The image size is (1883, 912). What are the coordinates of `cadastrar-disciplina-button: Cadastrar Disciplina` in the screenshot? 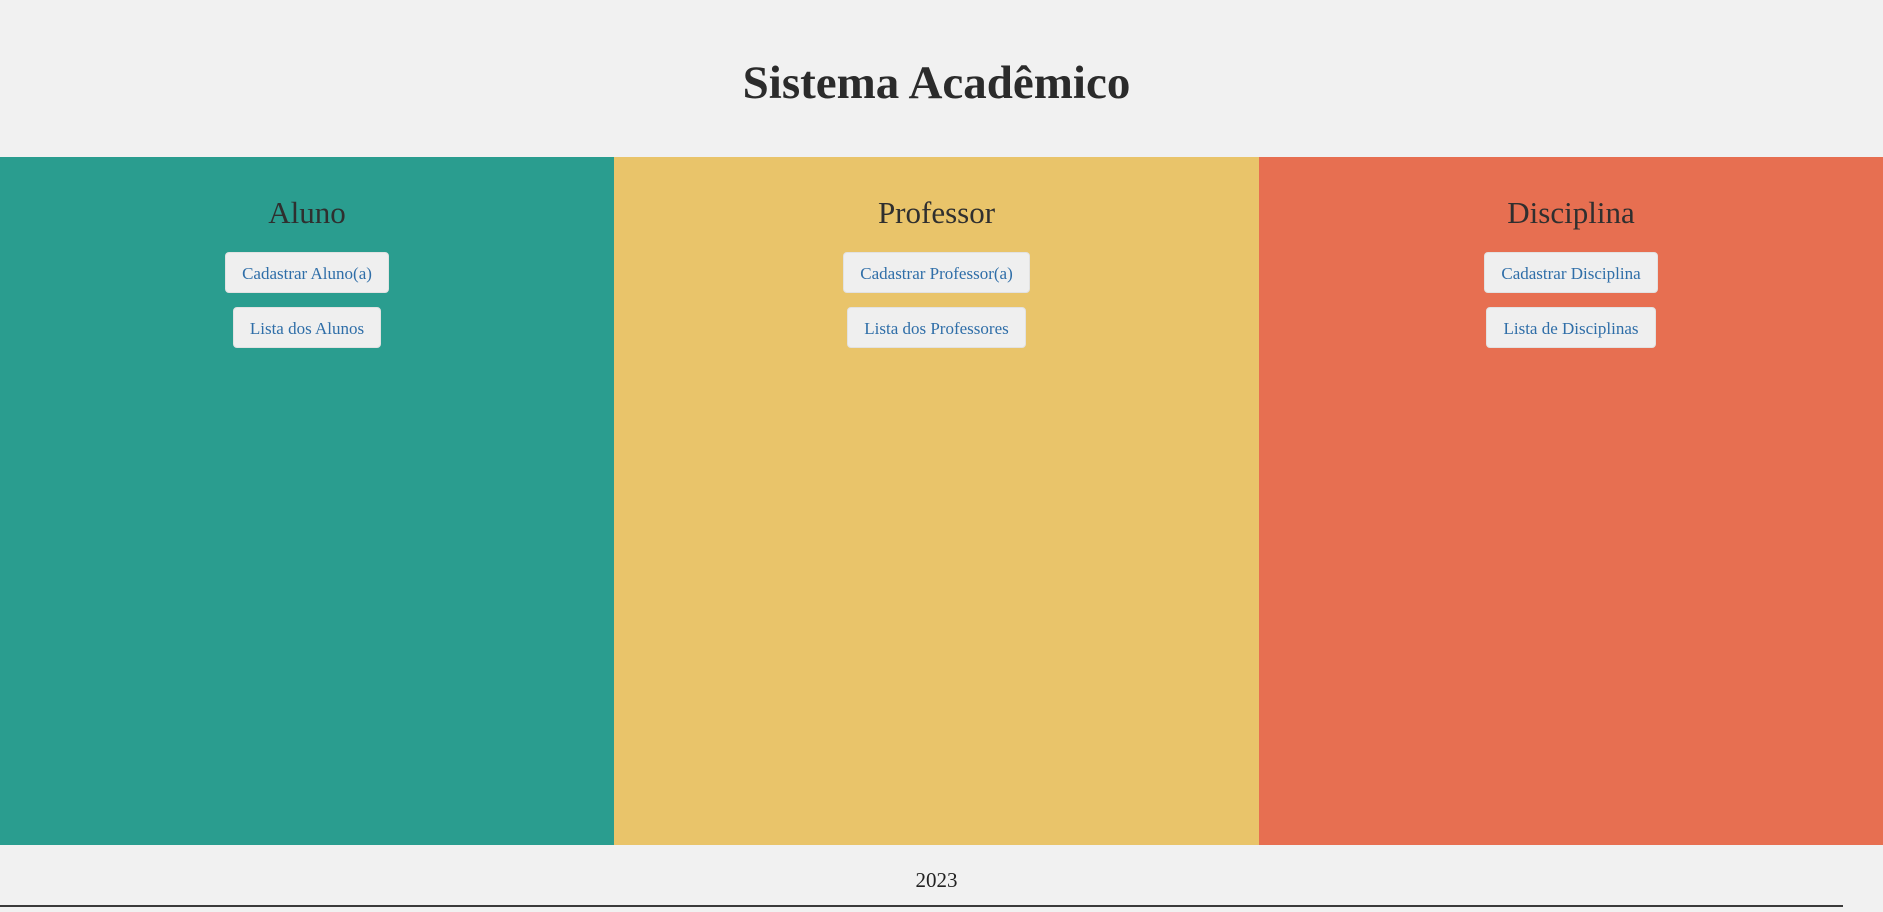 It's located at (1571, 272).